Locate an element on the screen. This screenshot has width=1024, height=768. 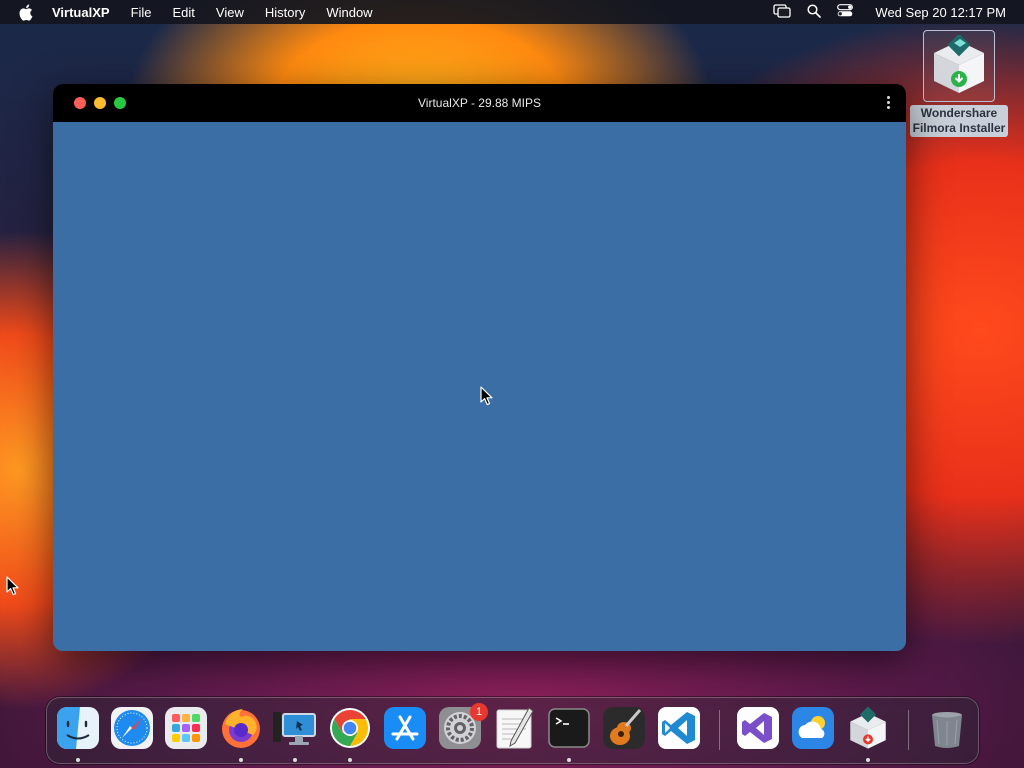
dock-weather is located at coordinates (813, 728).